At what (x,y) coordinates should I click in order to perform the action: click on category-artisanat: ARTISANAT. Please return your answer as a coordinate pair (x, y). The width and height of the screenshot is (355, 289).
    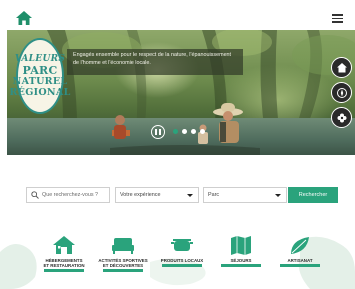
    Looking at the image, I should click on (300, 254).